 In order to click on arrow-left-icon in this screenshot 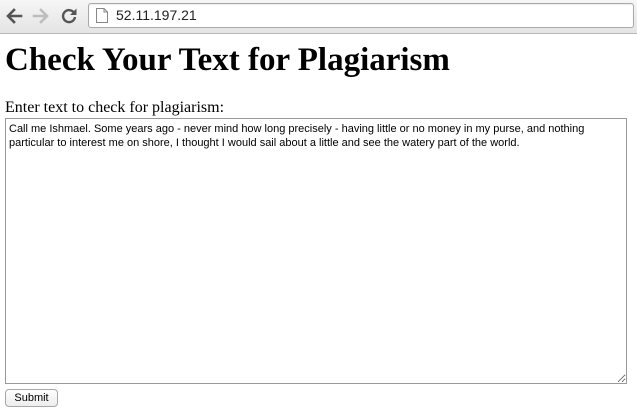, I will do `click(14, 16)`.